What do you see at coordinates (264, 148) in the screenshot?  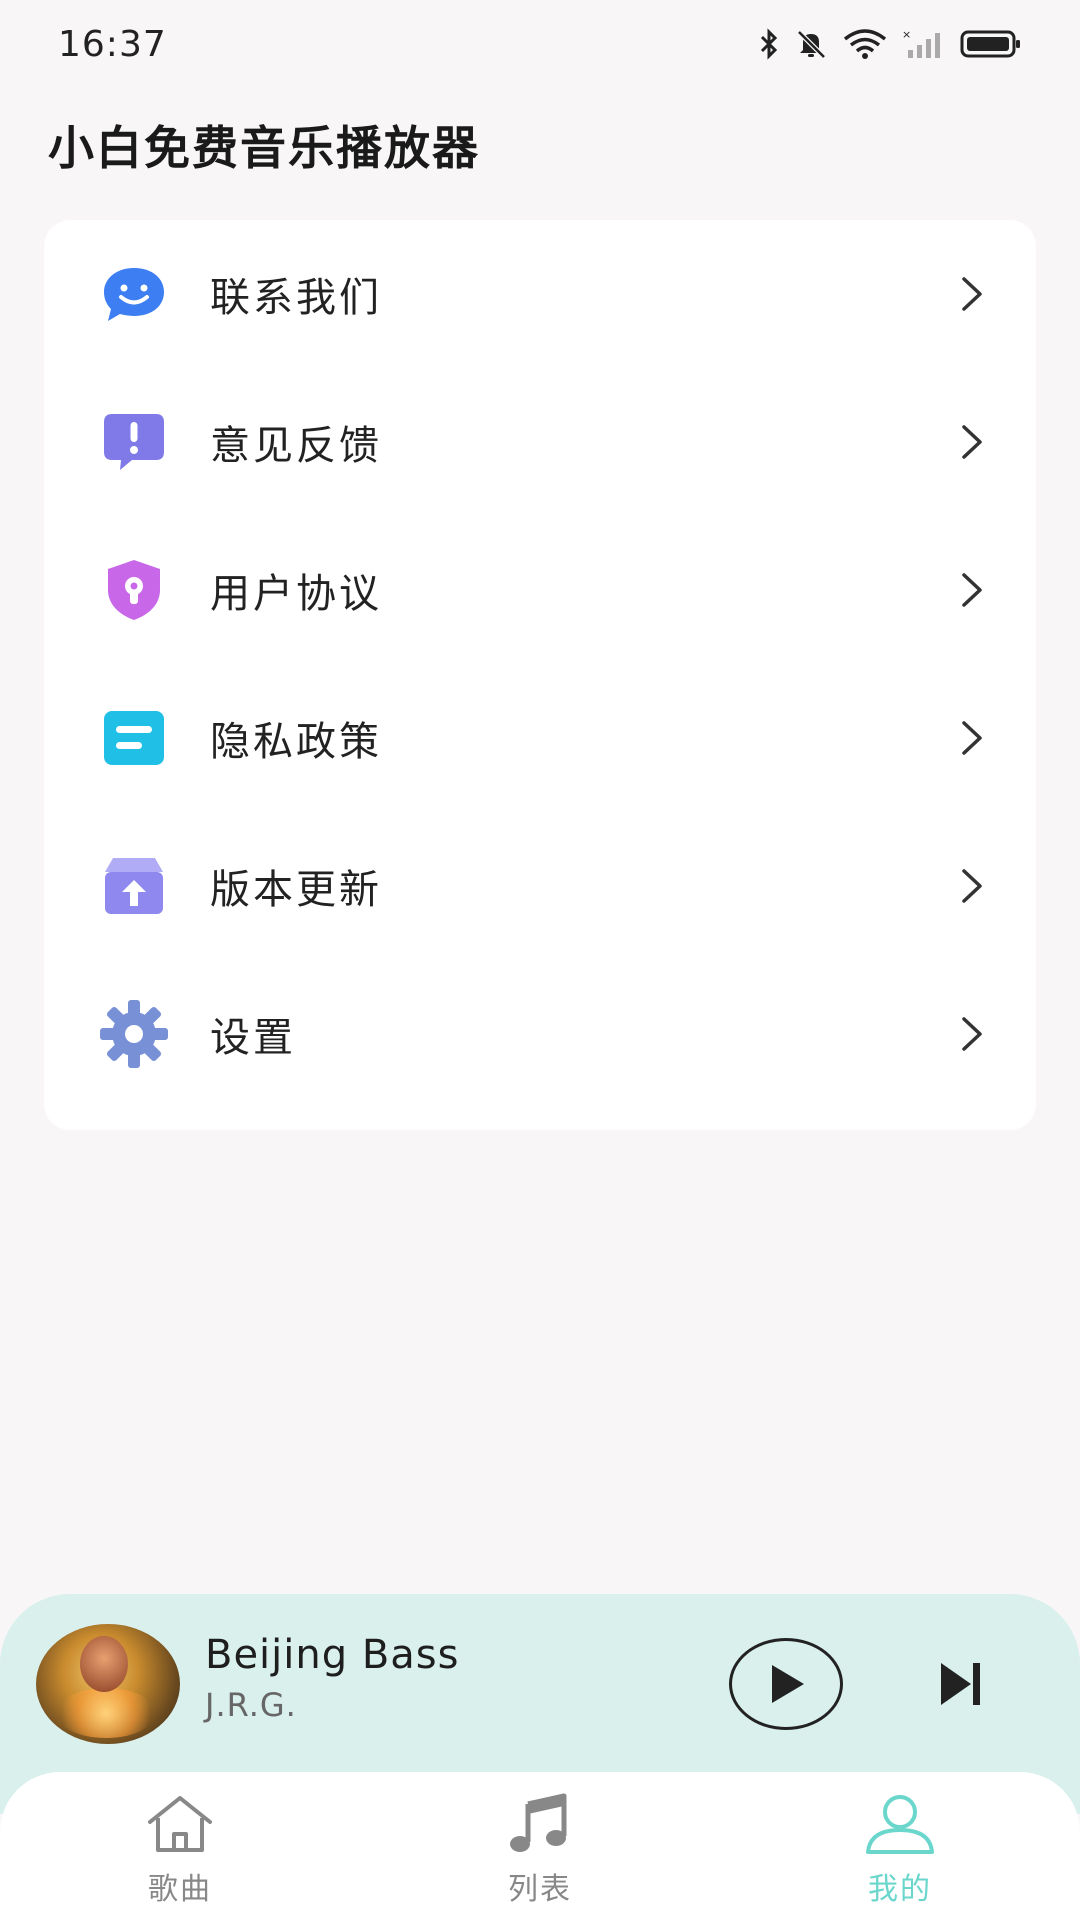 I see `page-title: 小白免费音乐播放器` at bounding box center [264, 148].